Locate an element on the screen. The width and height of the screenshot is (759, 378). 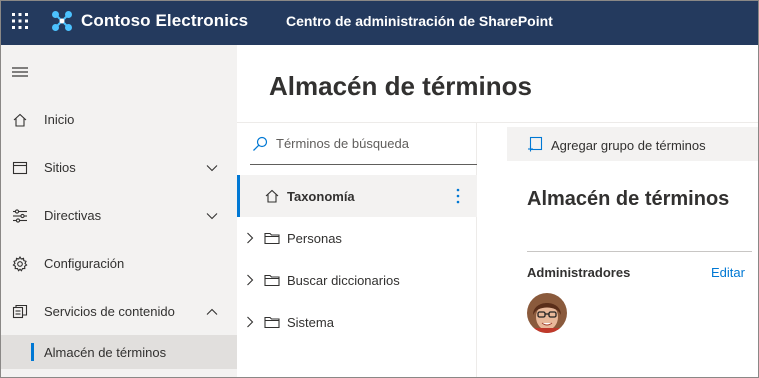
nav-item-label: Sitios is located at coordinates (60, 167).